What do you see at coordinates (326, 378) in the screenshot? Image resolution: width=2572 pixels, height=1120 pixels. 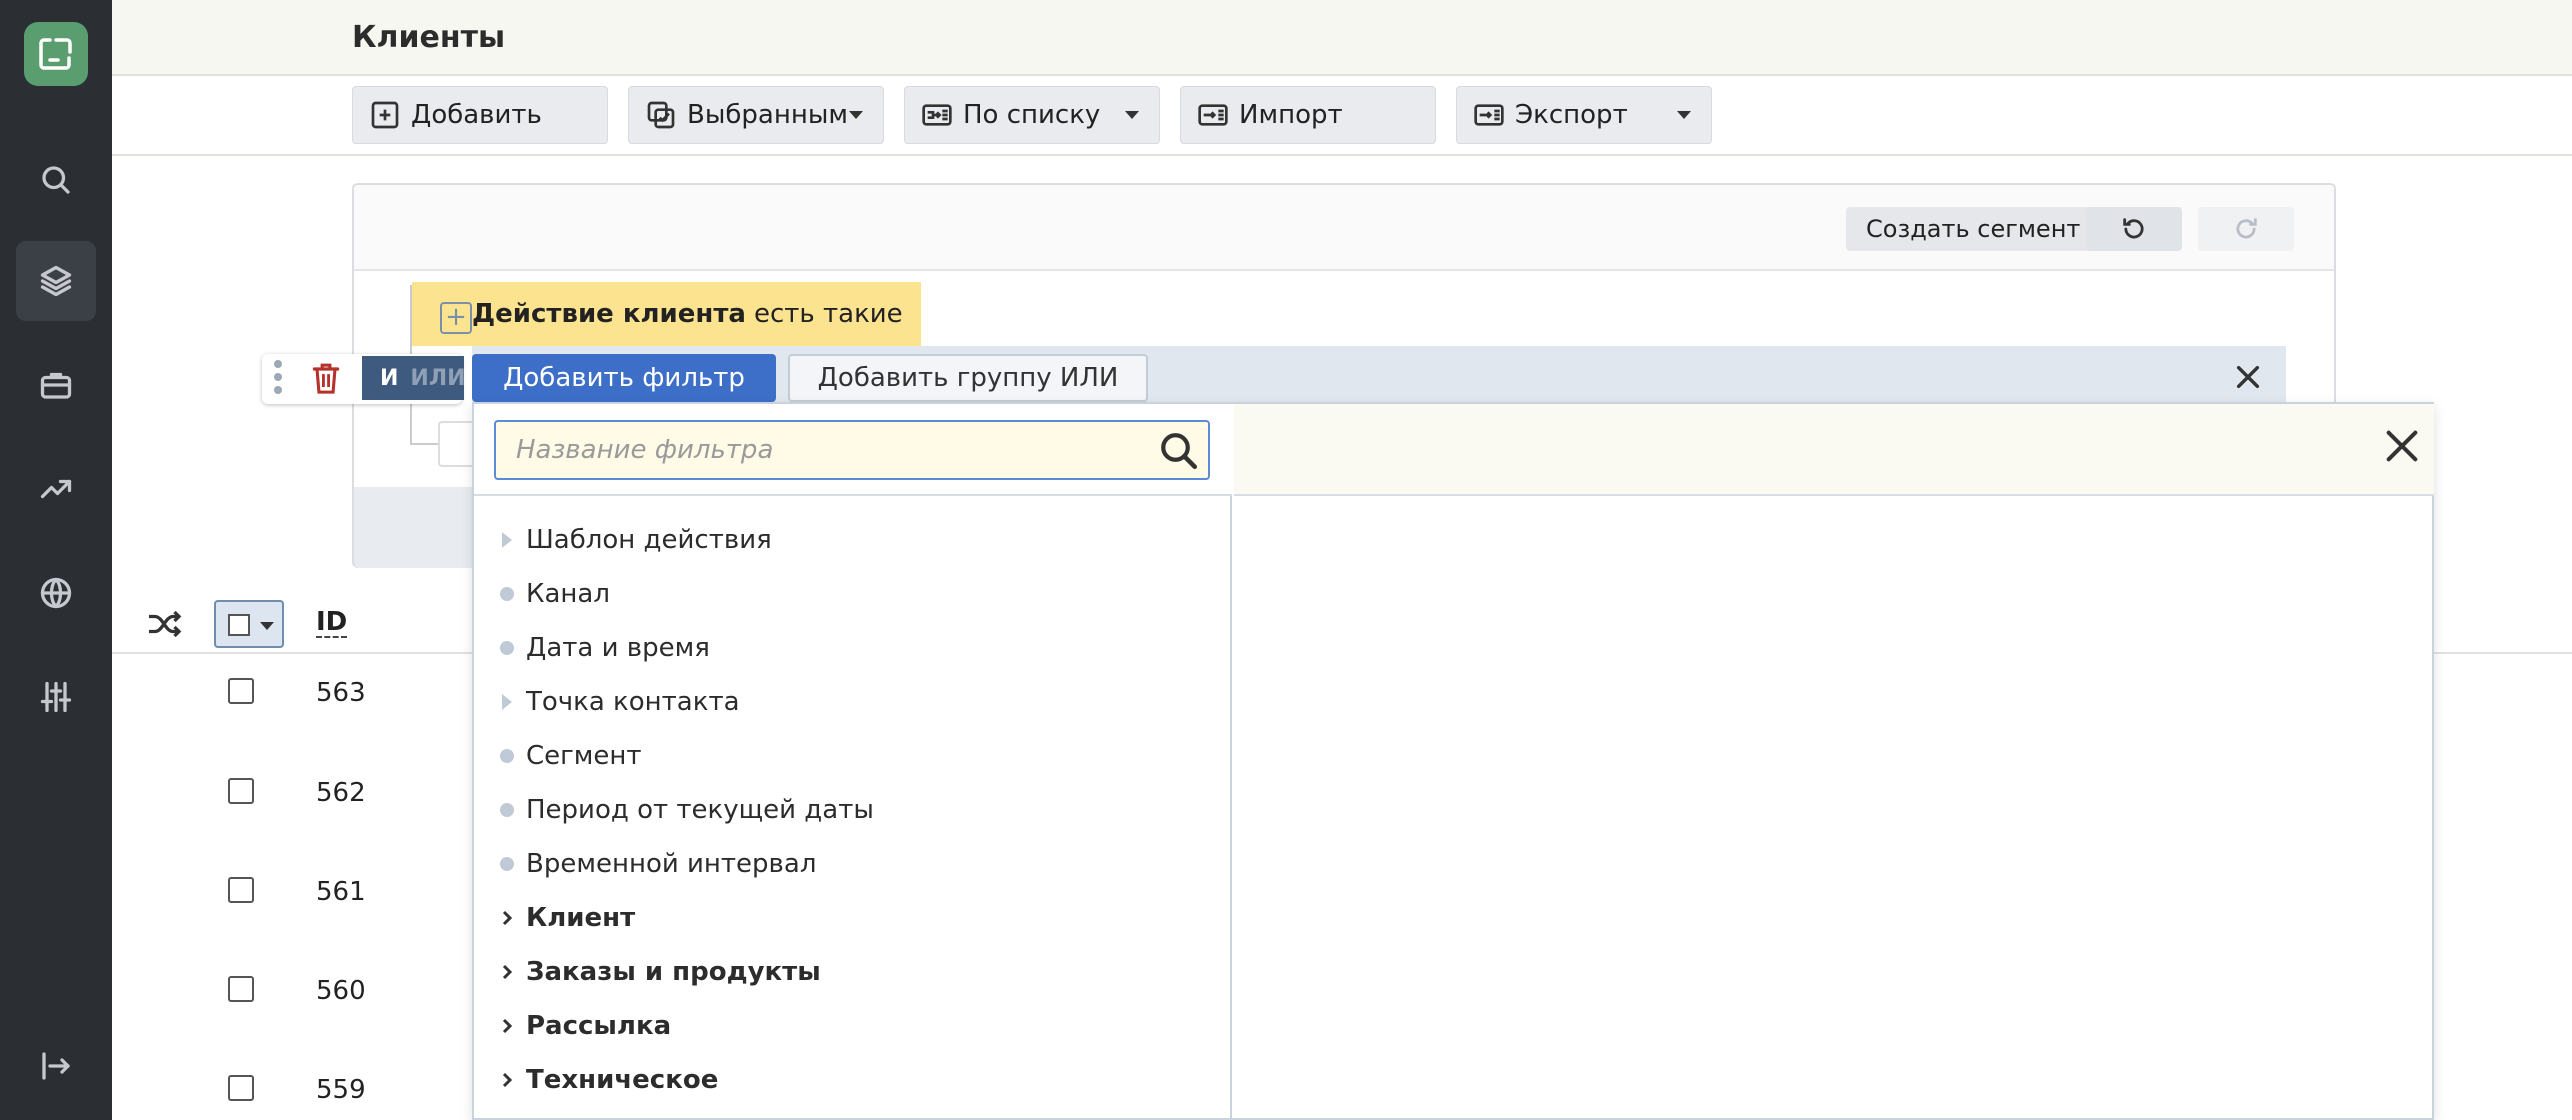 I see `trash-icon` at bounding box center [326, 378].